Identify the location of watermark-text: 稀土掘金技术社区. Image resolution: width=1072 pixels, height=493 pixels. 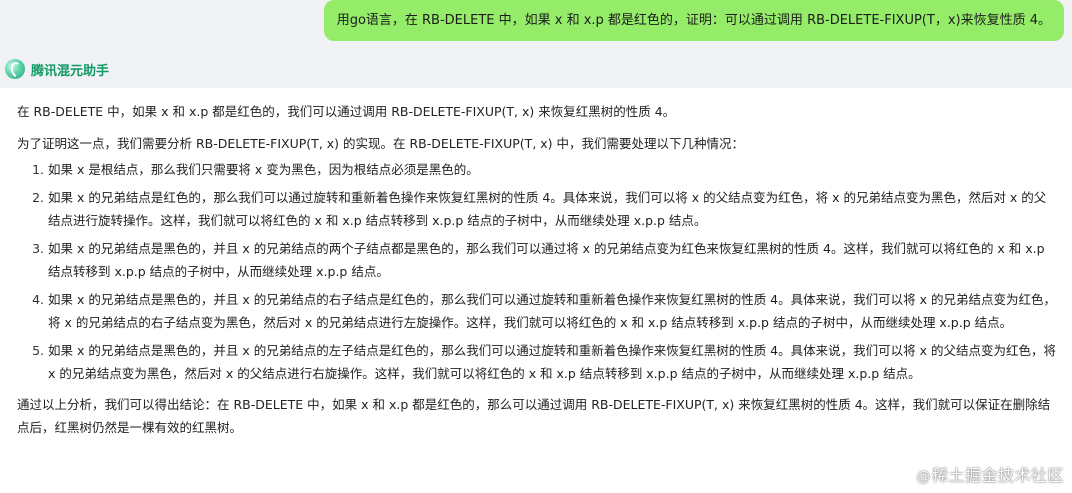
(997, 475).